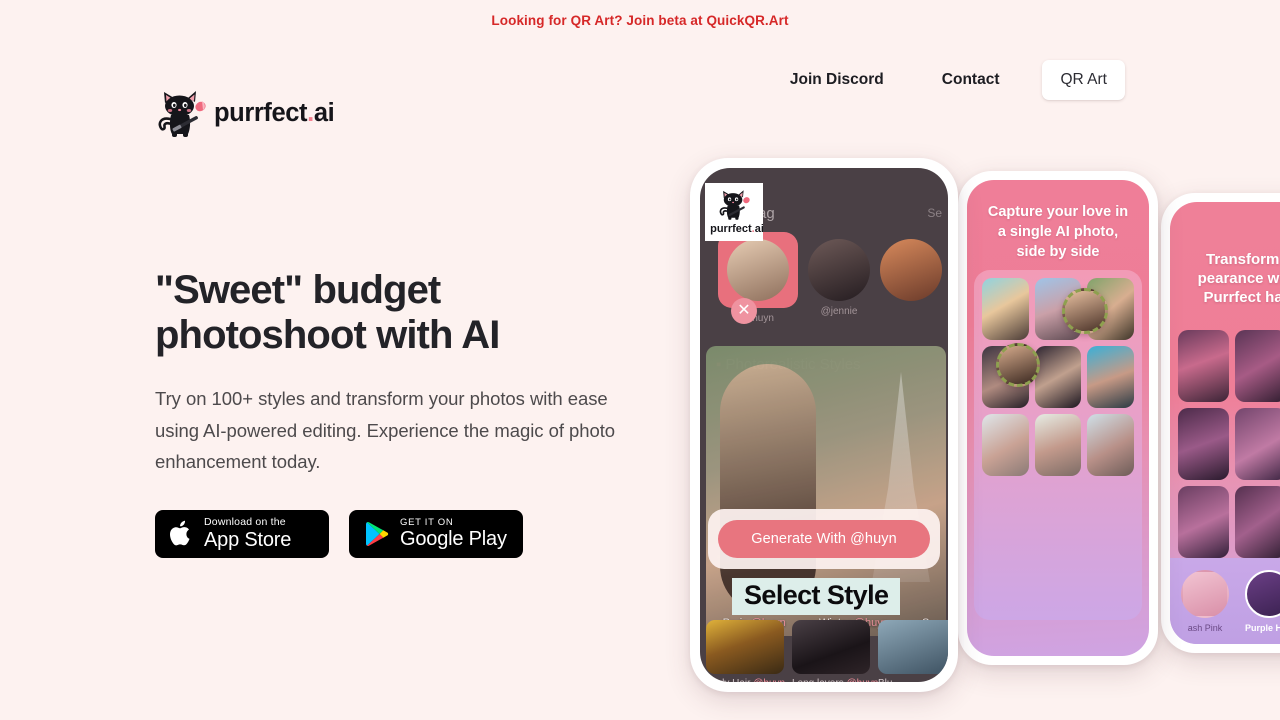  Describe the element at coordinates (934, 213) in the screenshot. I see `phone1-top-right-label: Se` at that location.